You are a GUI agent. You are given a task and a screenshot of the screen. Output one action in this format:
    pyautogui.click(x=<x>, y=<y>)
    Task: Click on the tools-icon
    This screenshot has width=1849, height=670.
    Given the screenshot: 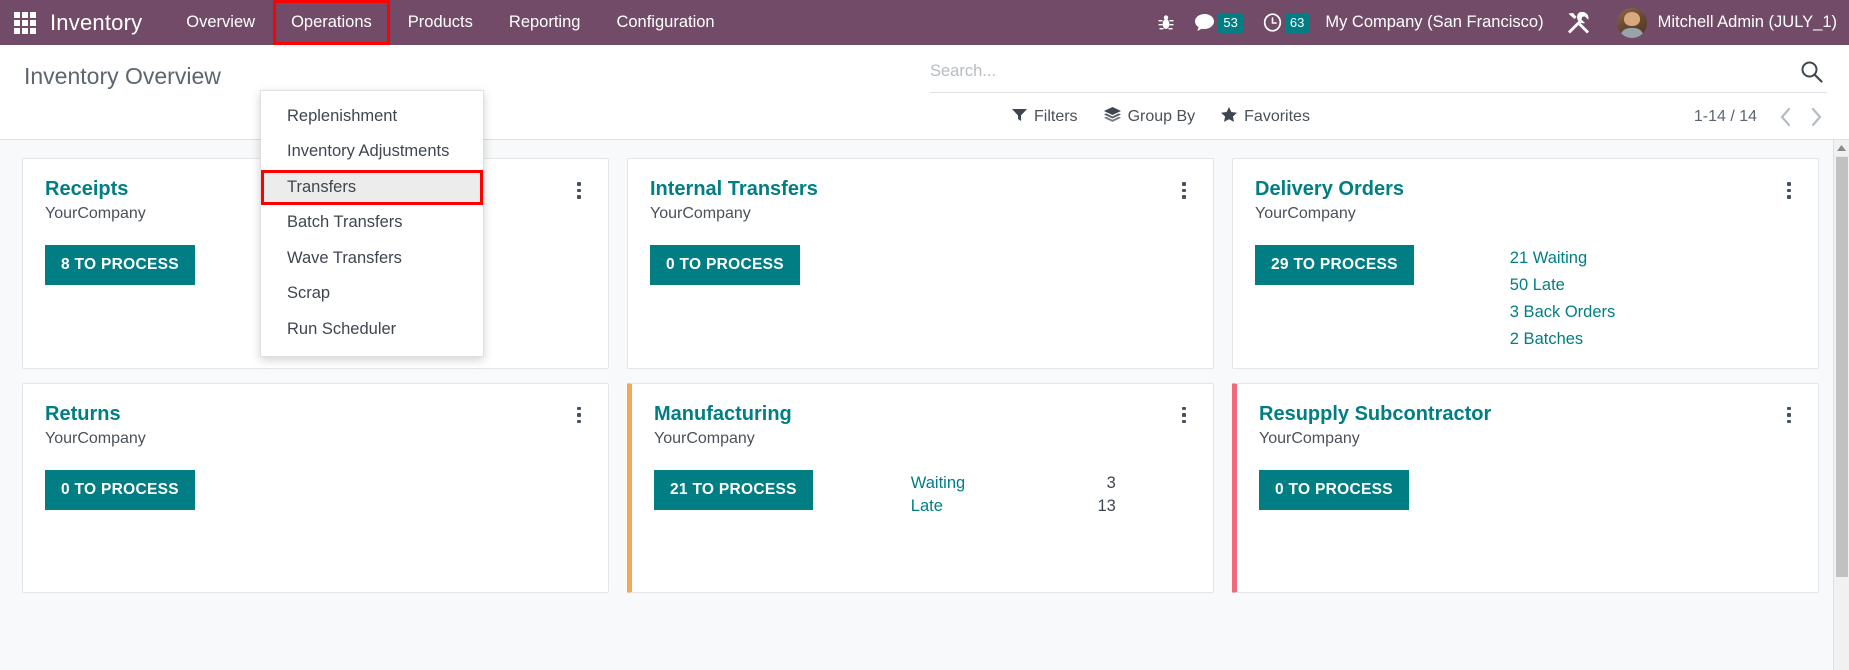 What is the action you would take?
    pyautogui.click(x=1578, y=23)
    